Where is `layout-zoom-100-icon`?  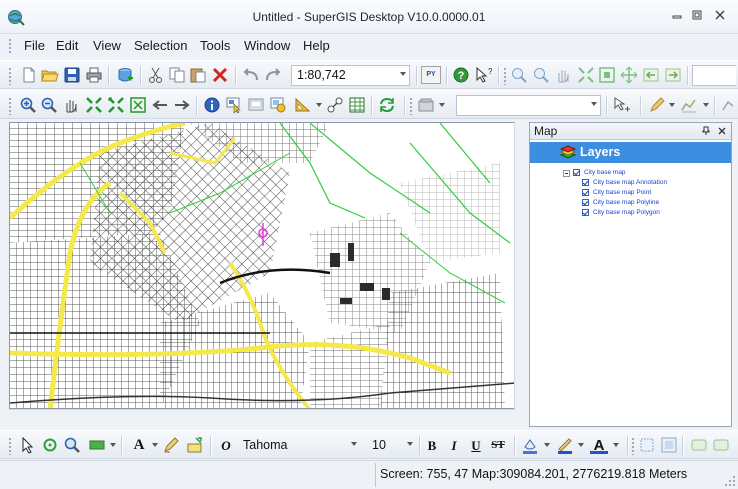
layout-zoom-100-icon is located at coordinates (607, 75).